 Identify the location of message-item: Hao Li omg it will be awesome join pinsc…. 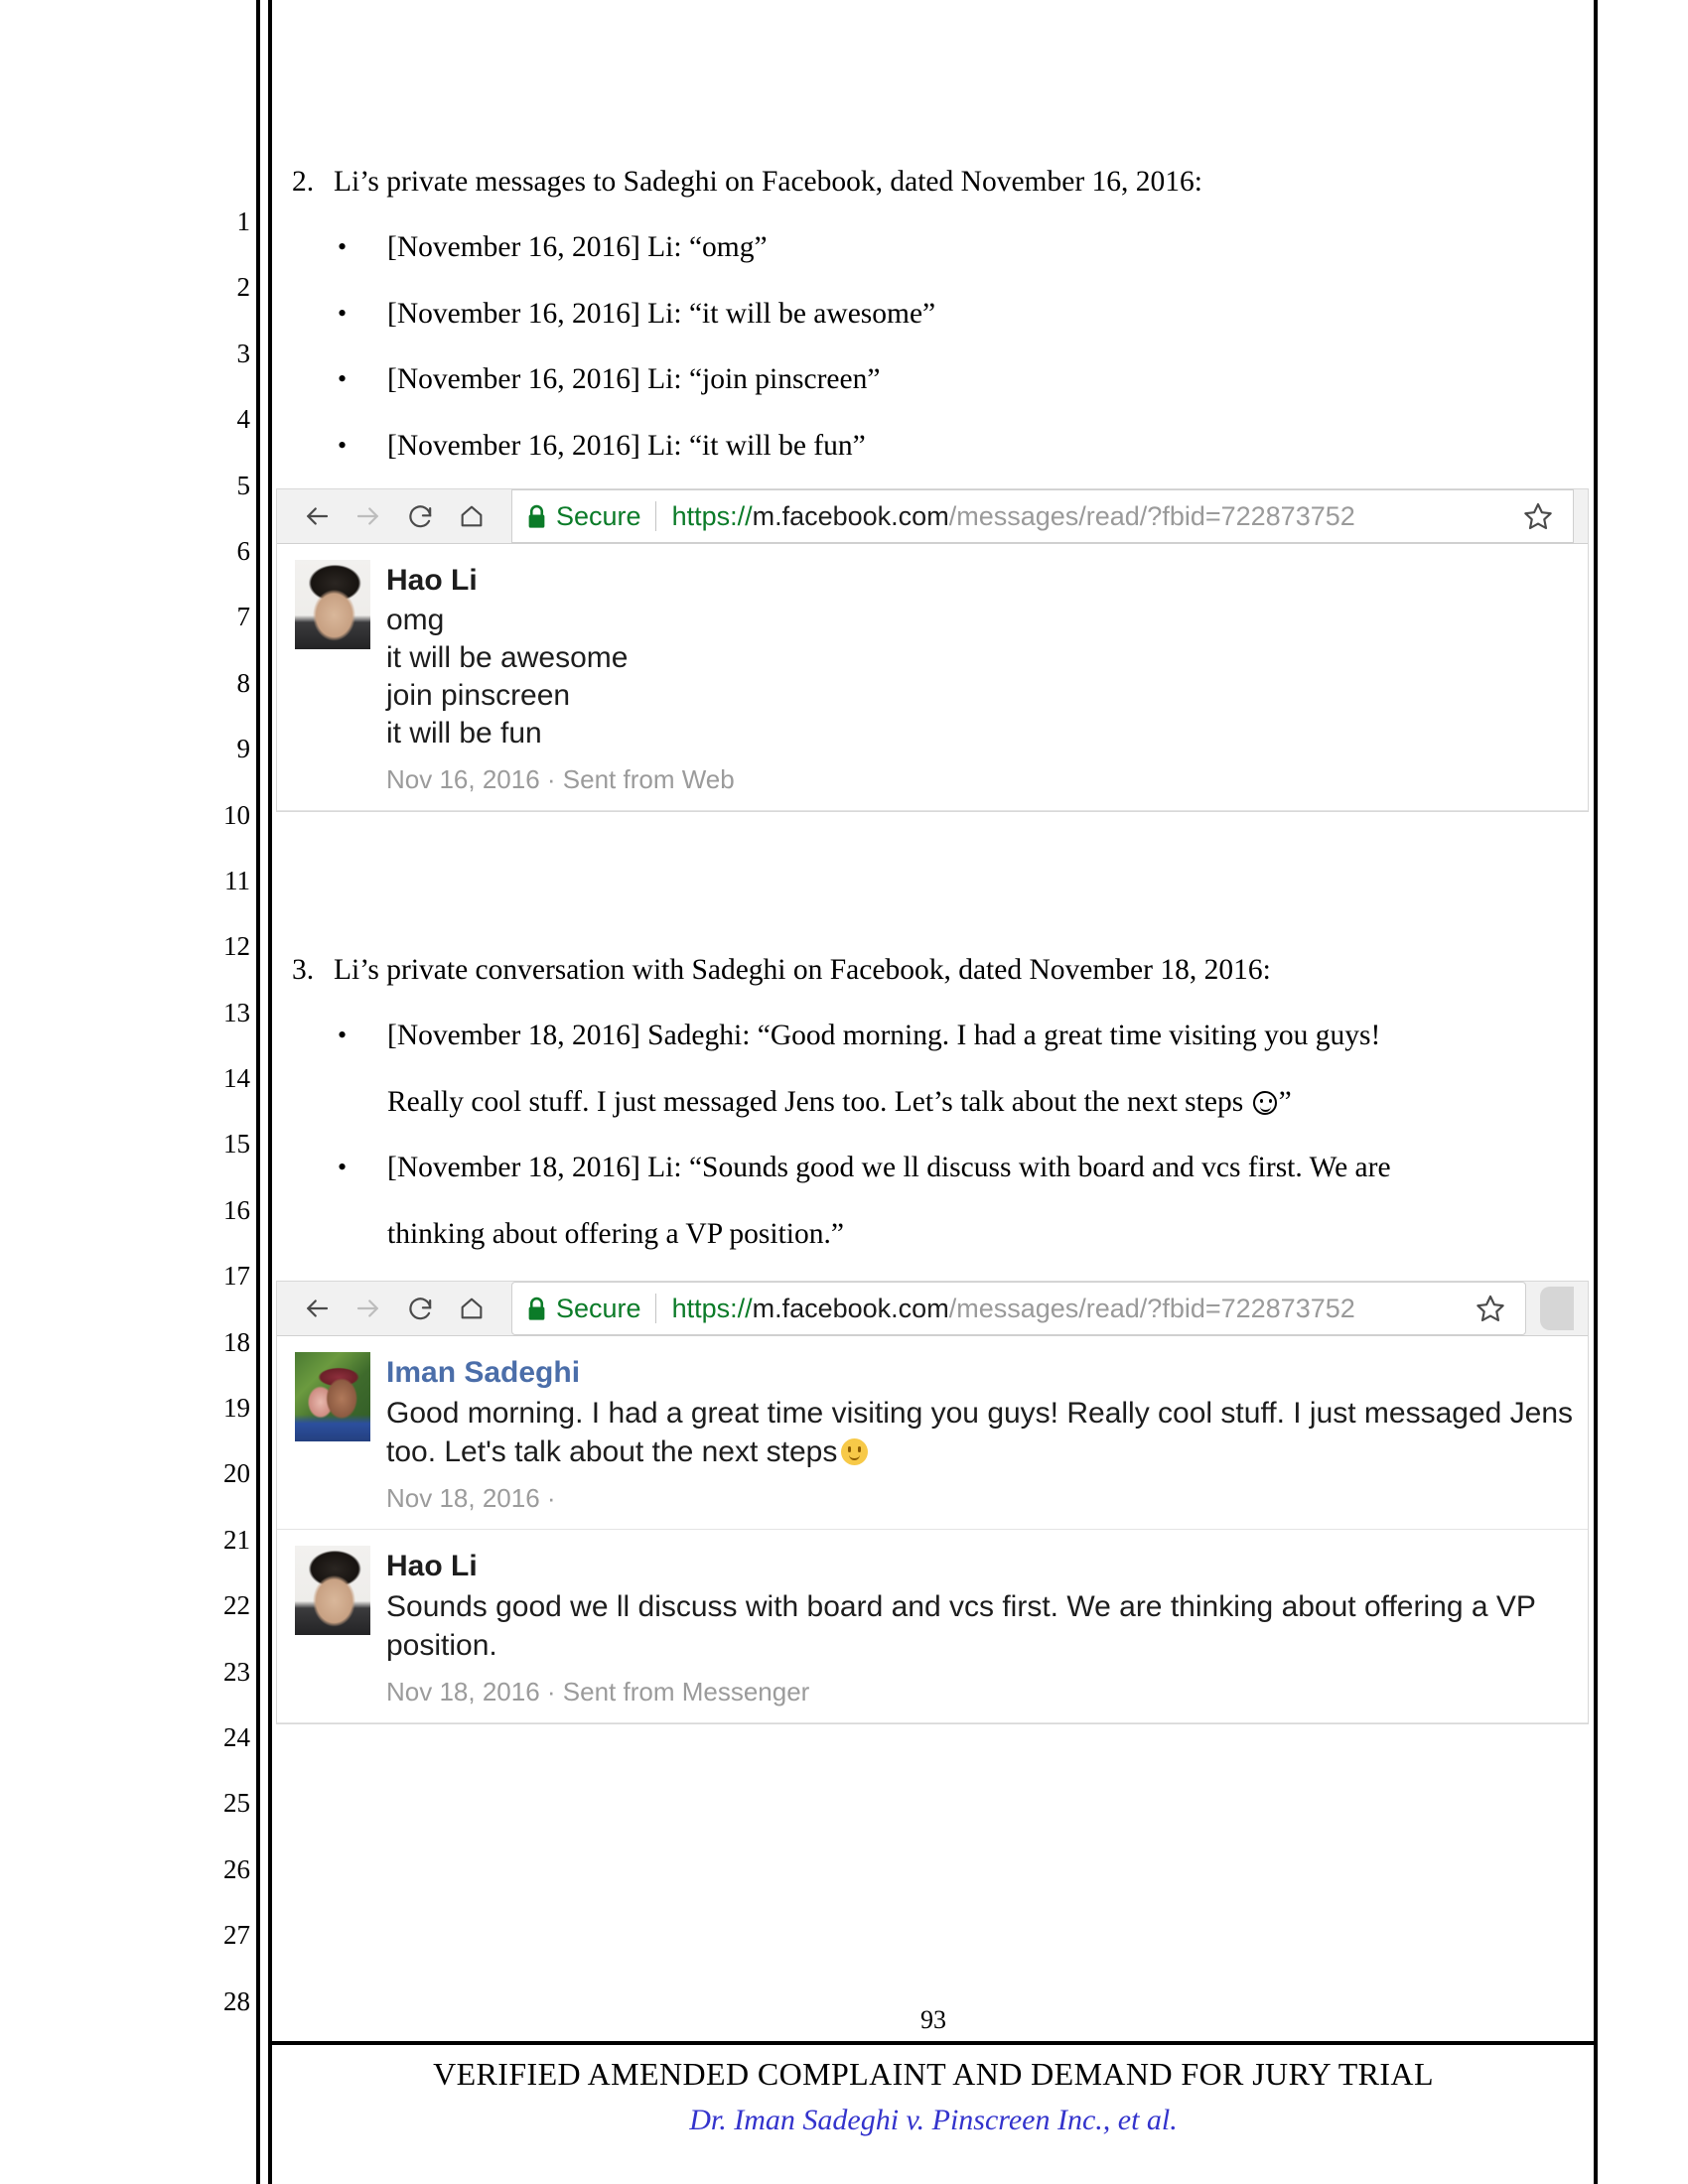
(932, 678).